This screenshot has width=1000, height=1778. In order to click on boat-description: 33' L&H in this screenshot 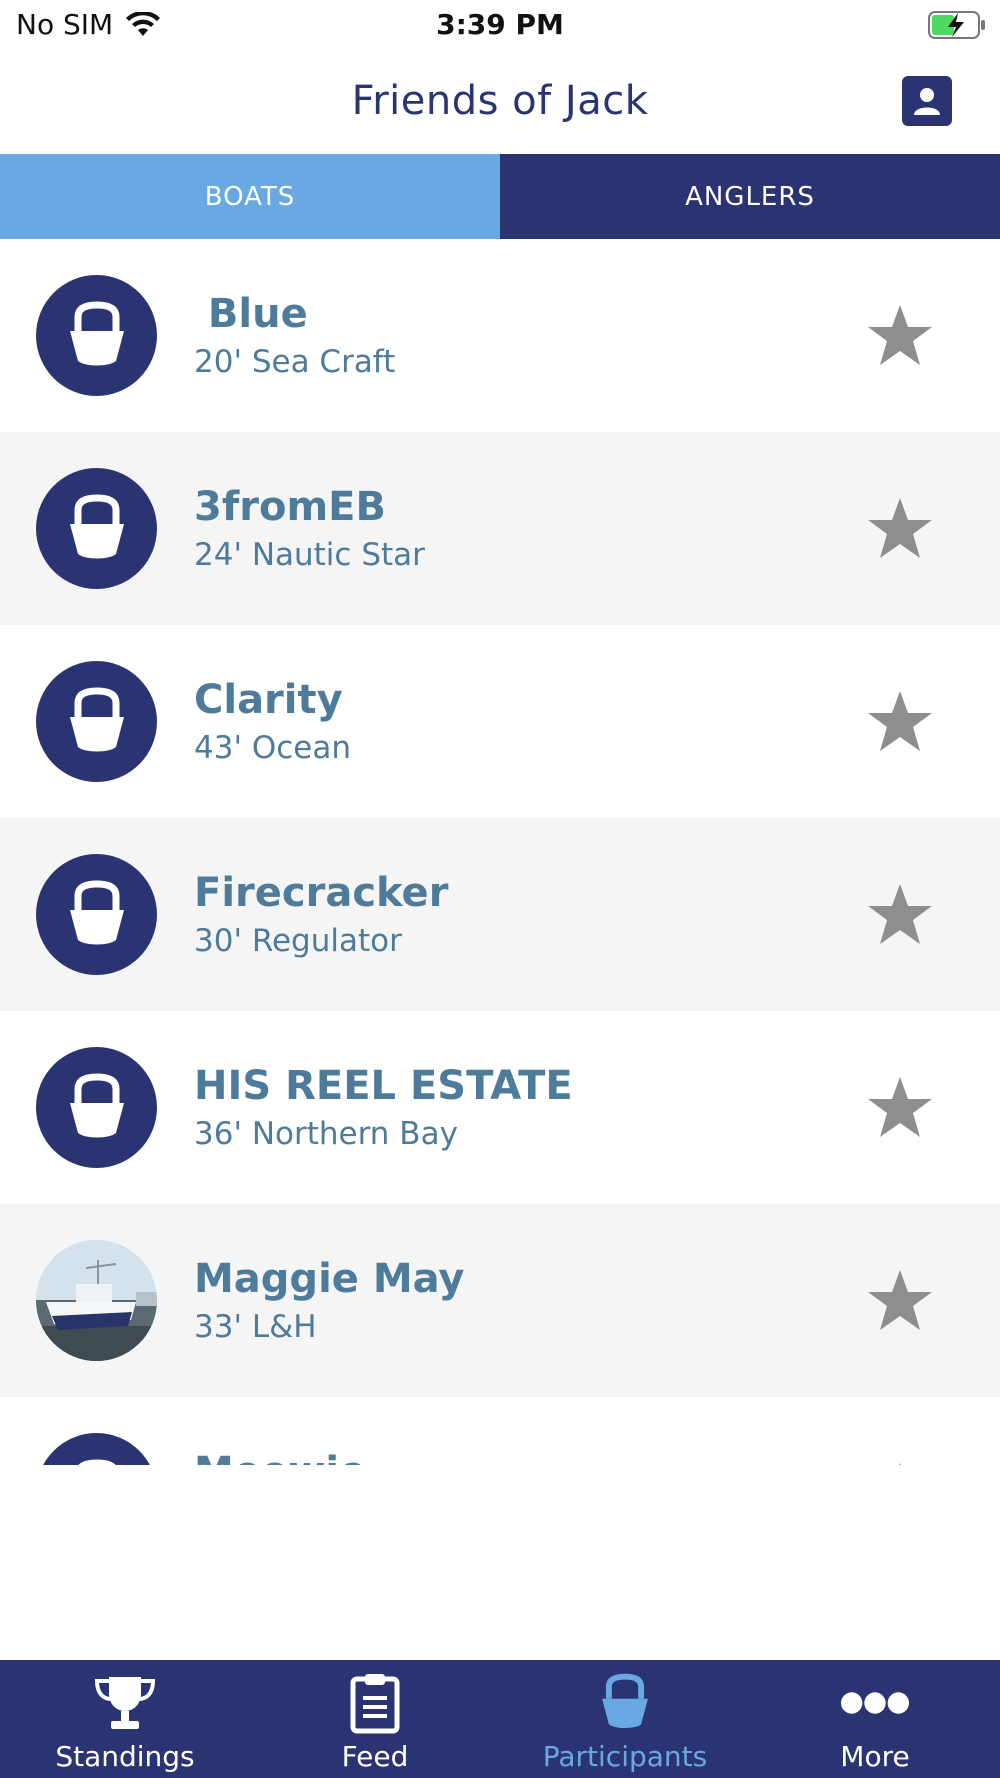, I will do `click(255, 1327)`.